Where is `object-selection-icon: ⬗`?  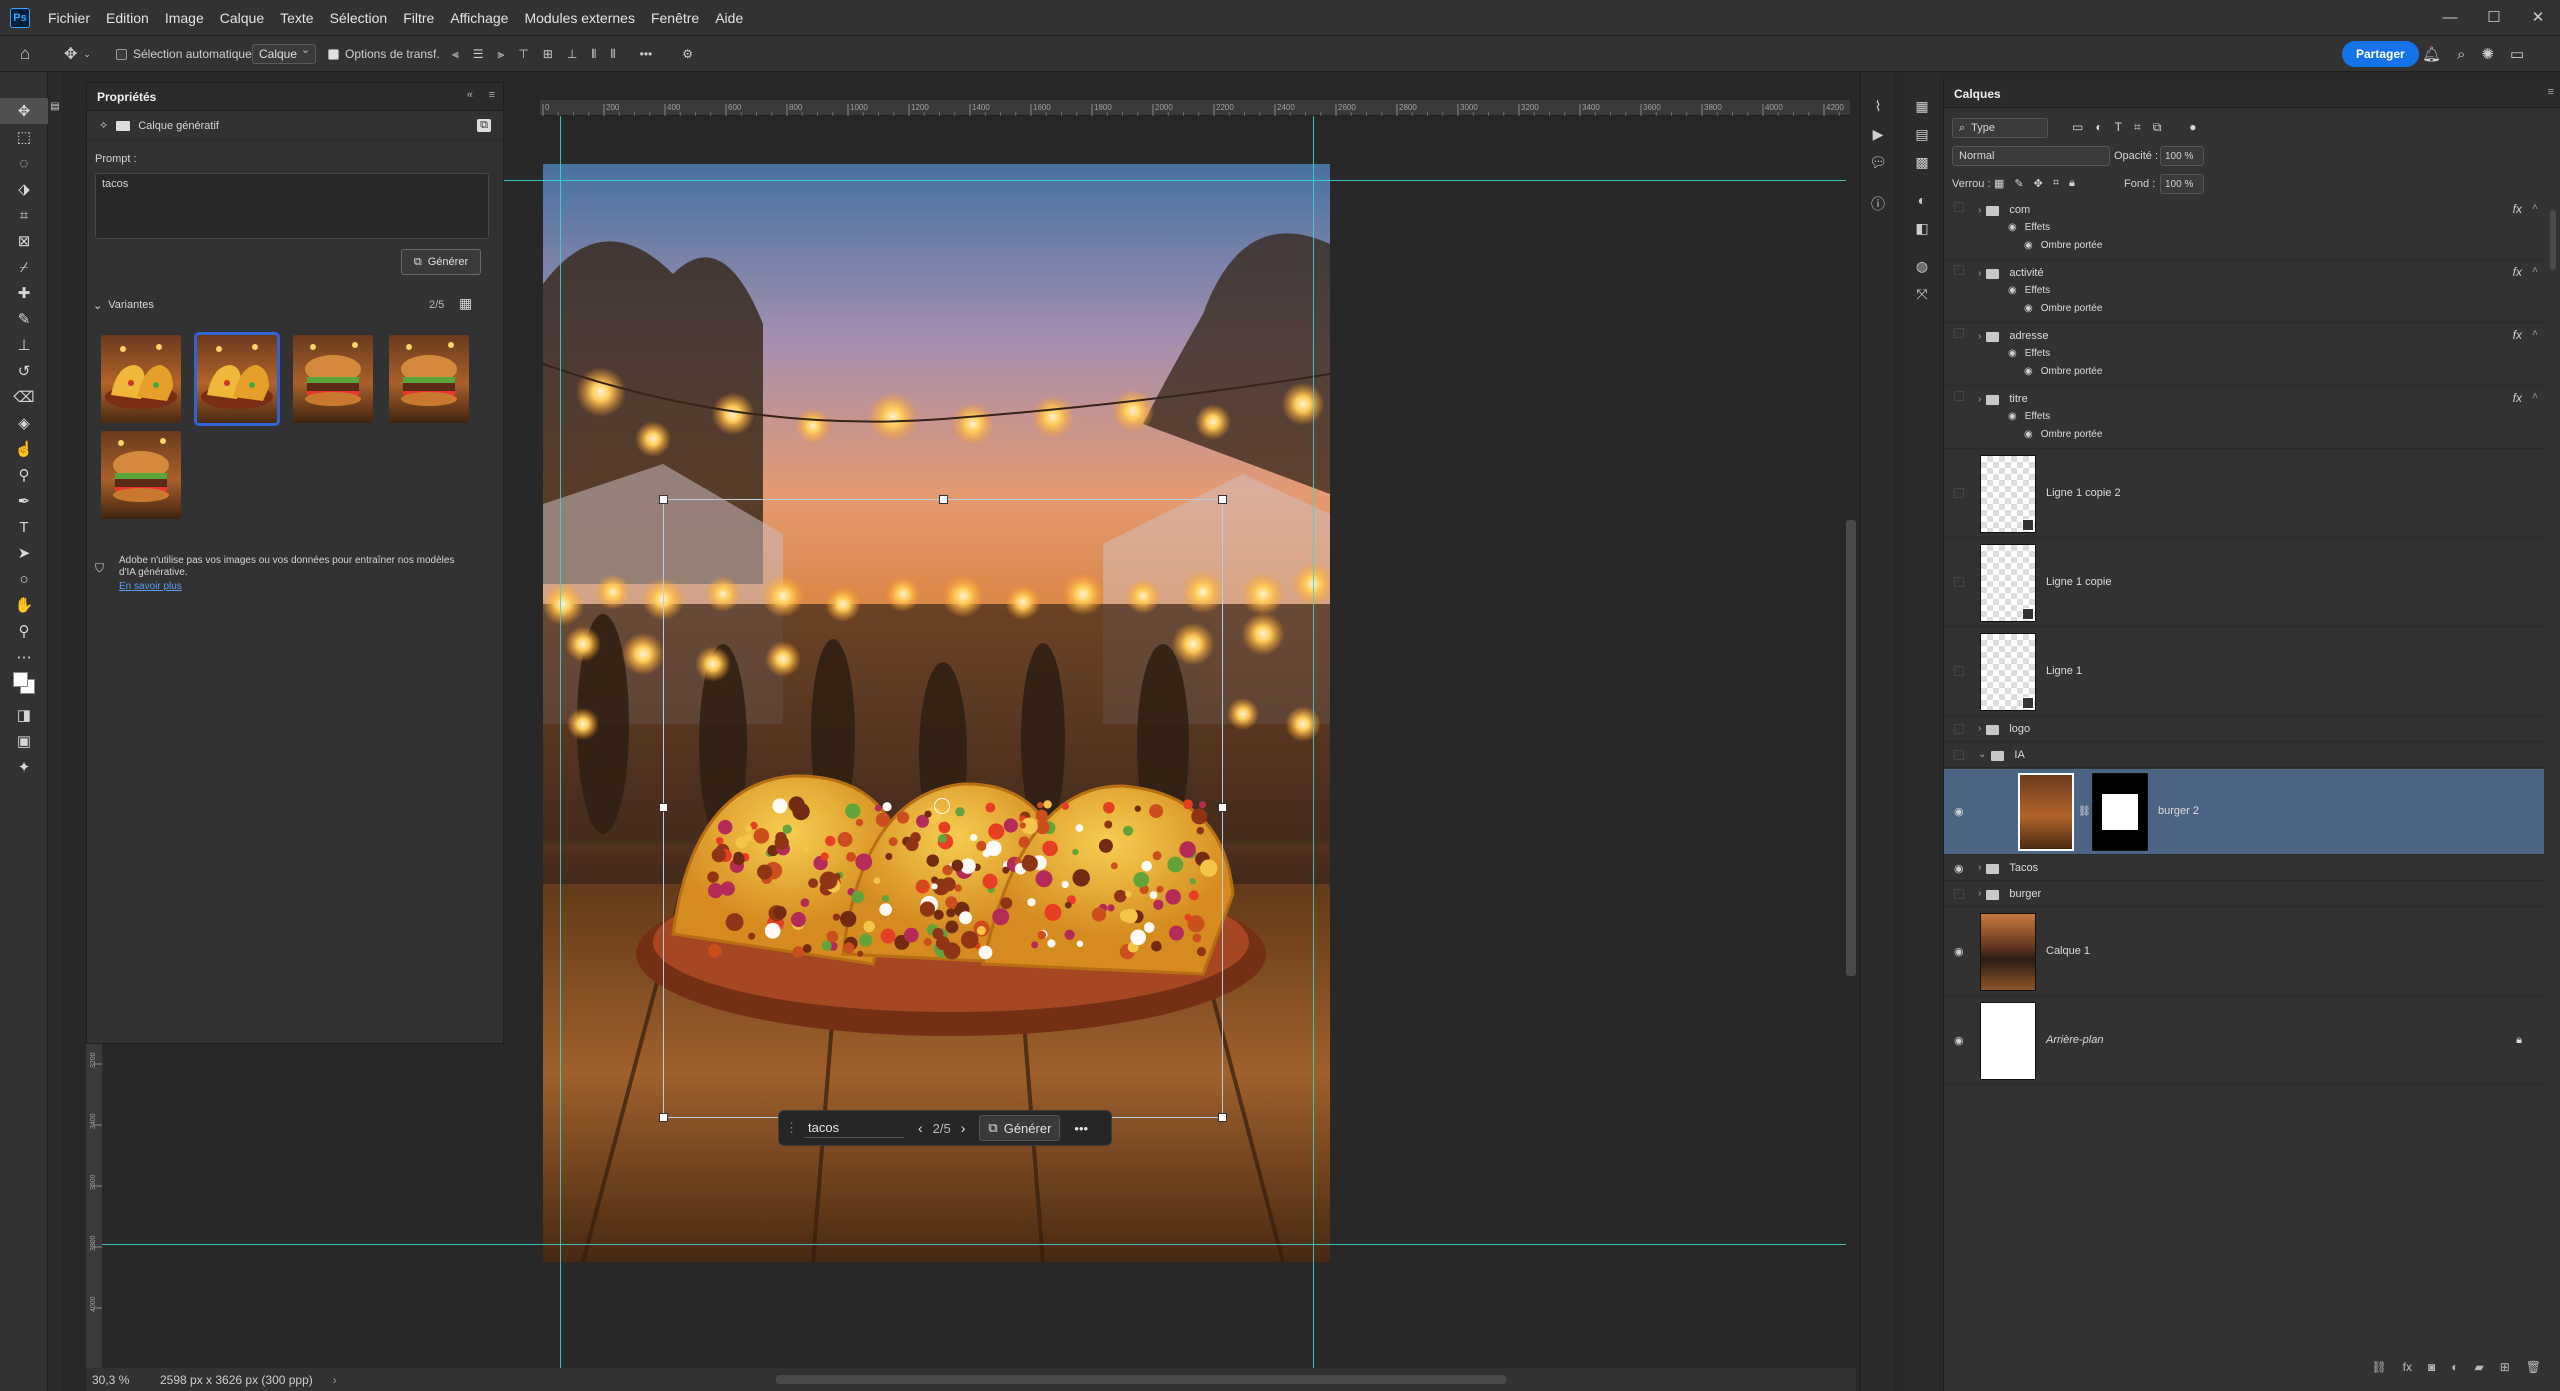 object-selection-icon: ⬗ is located at coordinates (24, 189).